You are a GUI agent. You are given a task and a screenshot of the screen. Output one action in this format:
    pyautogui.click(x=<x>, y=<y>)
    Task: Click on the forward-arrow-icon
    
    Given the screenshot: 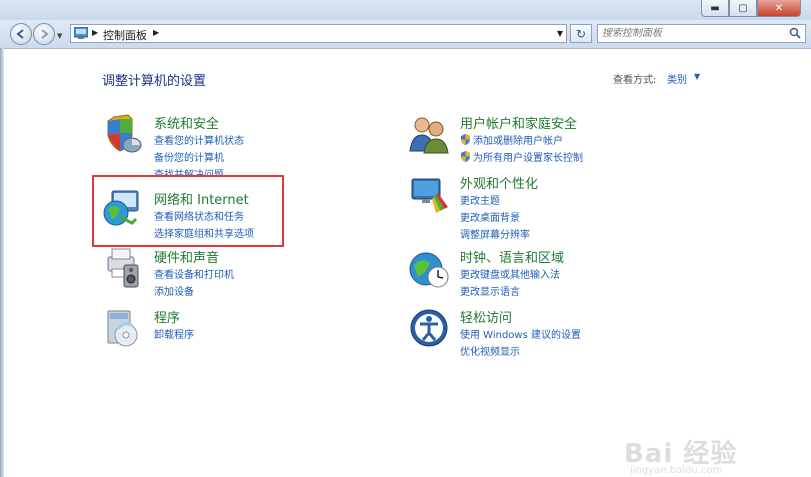 What is the action you would take?
    pyautogui.click(x=45, y=34)
    